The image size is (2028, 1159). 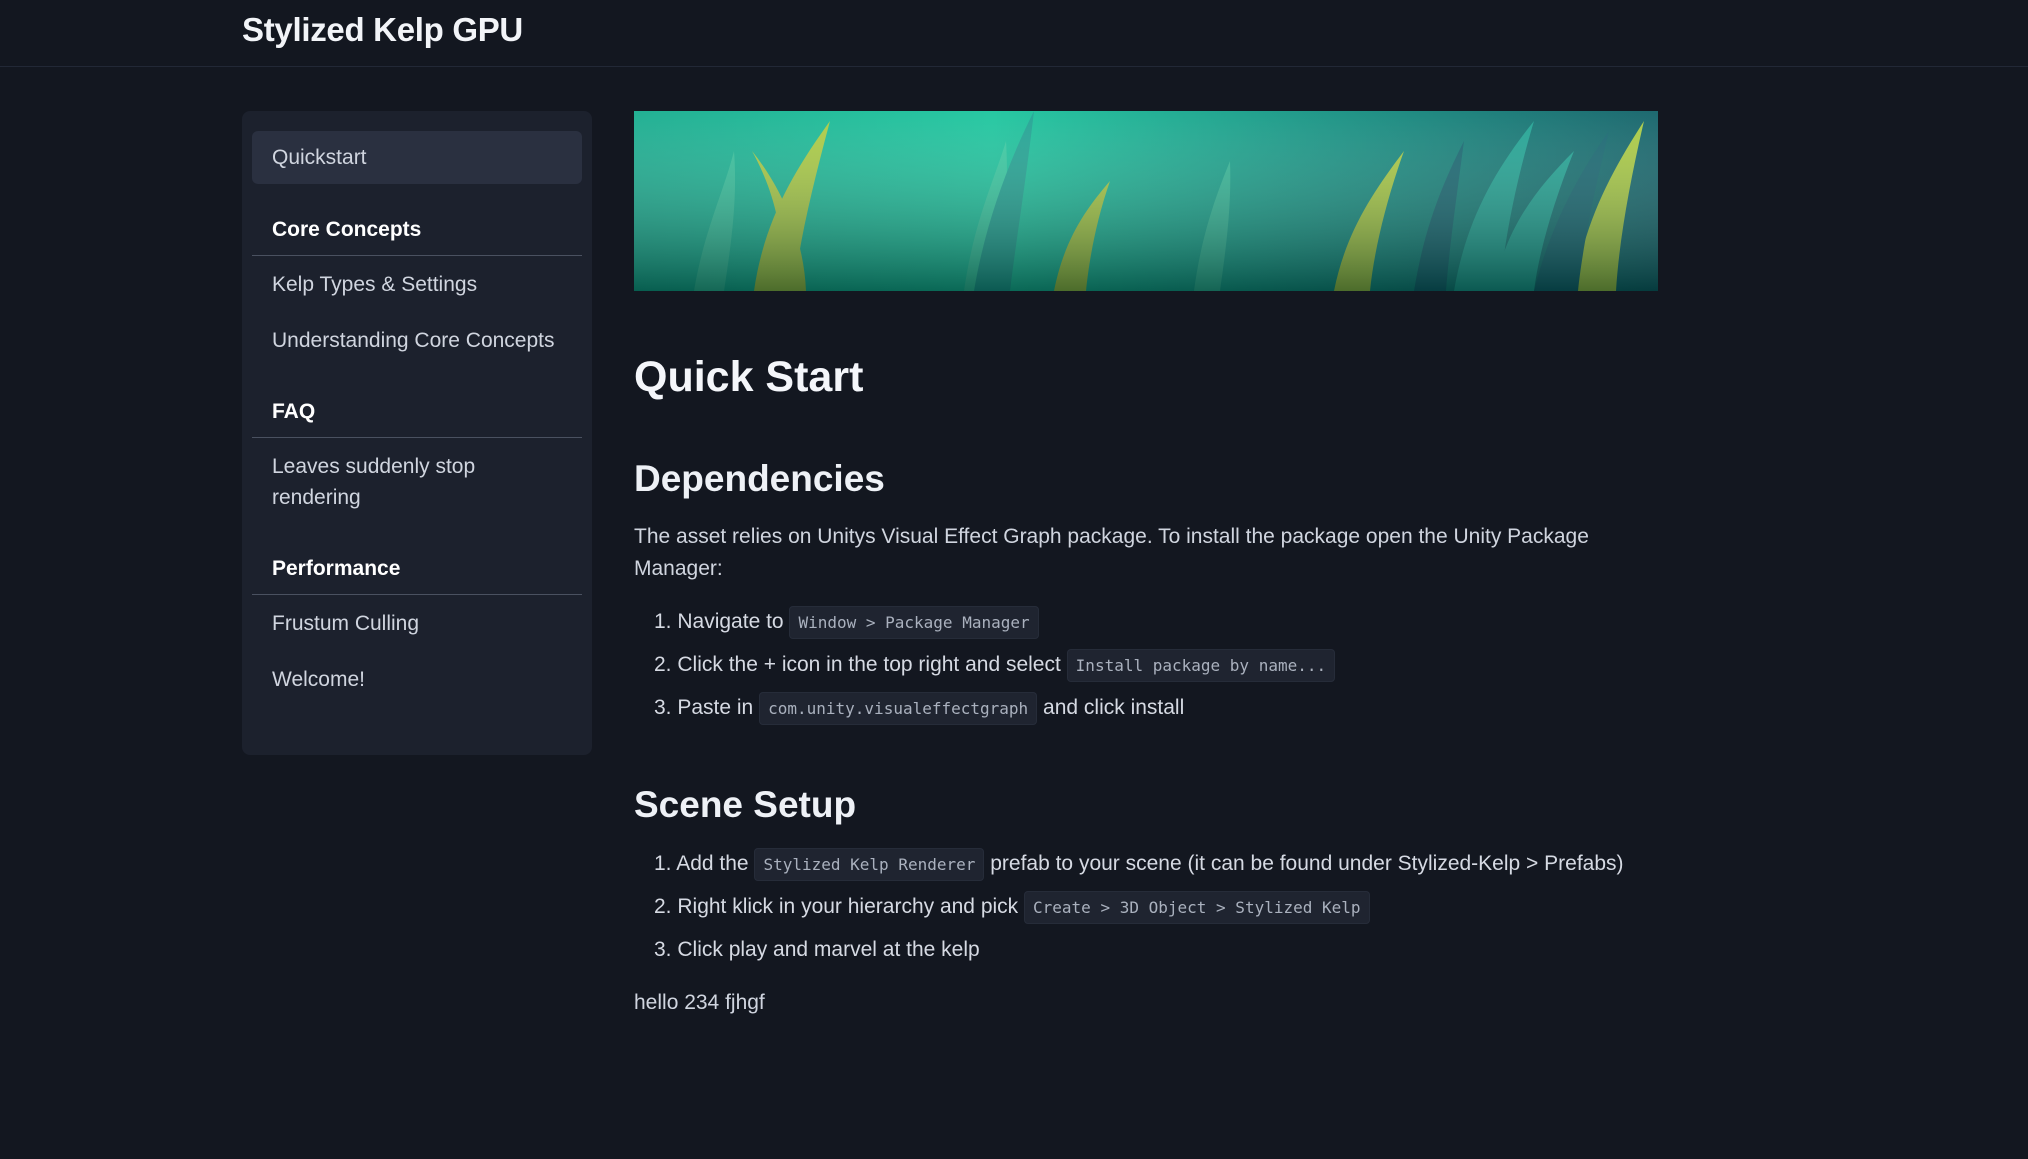 What do you see at coordinates (898, 708) in the screenshot?
I see `inline-code: com.unity.visualeffectgraph` at bounding box center [898, 708].